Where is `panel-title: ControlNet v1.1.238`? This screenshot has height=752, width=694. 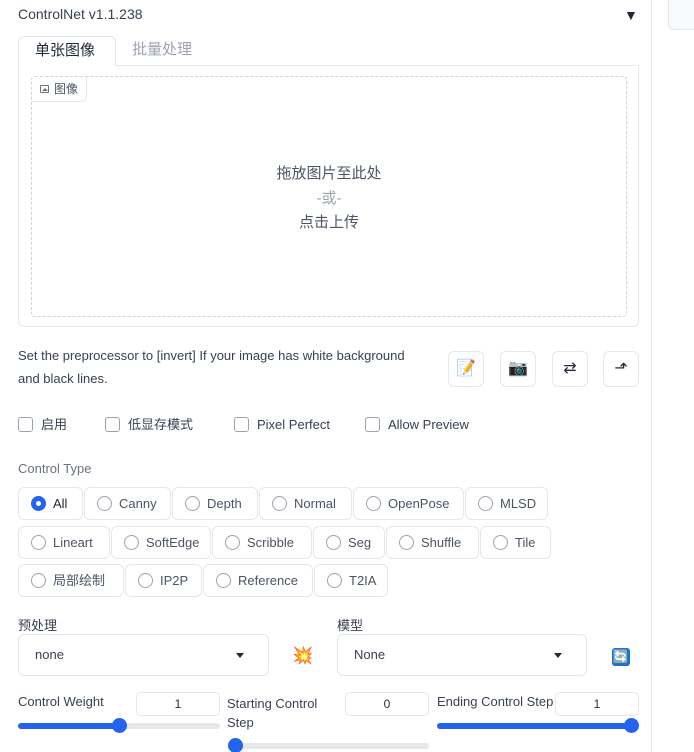
panel-title: ControlNet v1.1.238 is located at coordinates (80, 14).